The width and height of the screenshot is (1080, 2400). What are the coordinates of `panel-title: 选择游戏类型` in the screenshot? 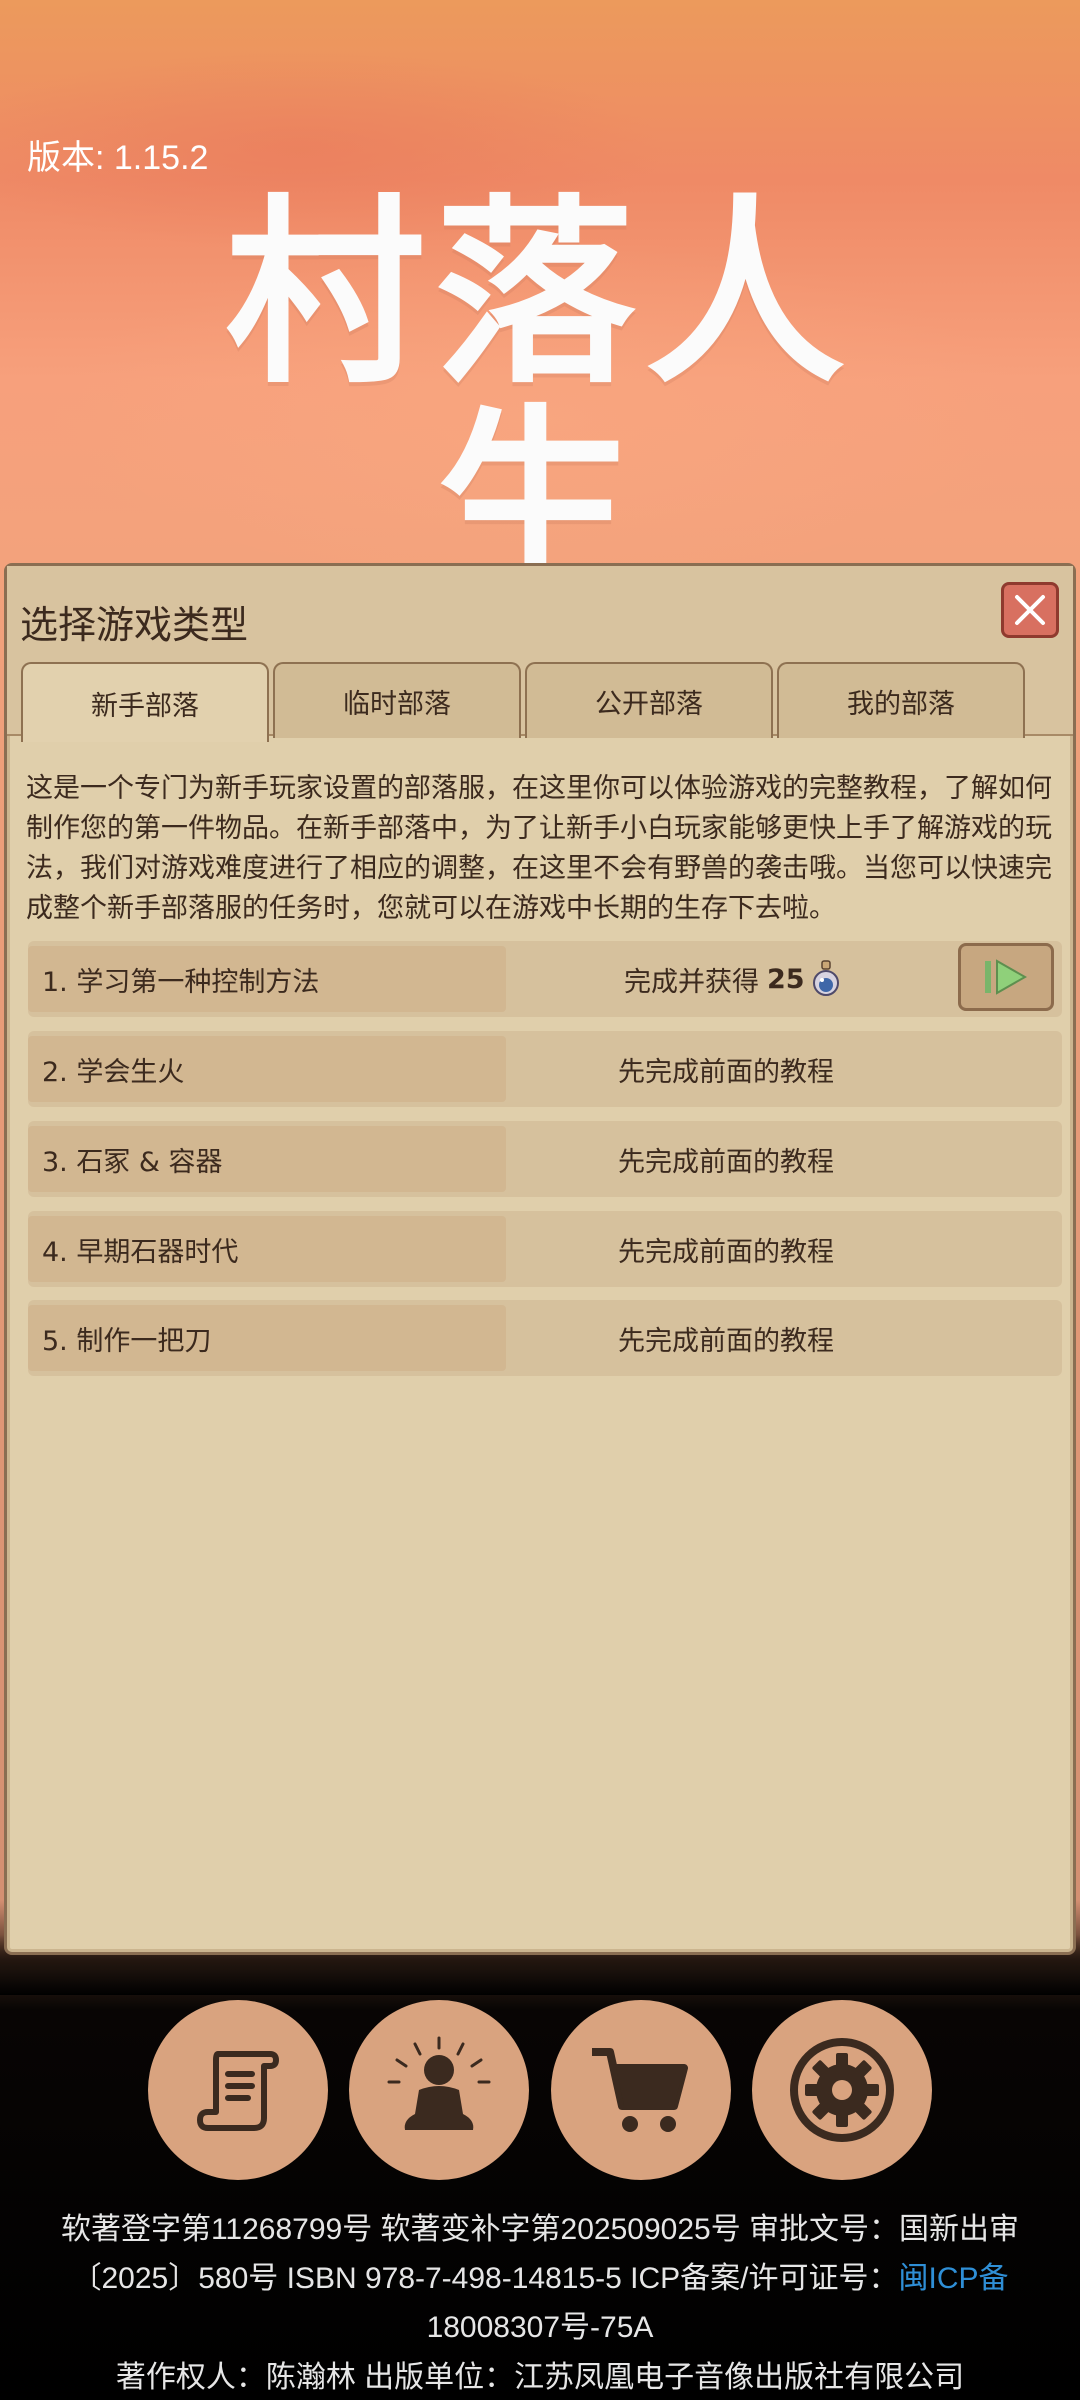 It's located at (134, 625).